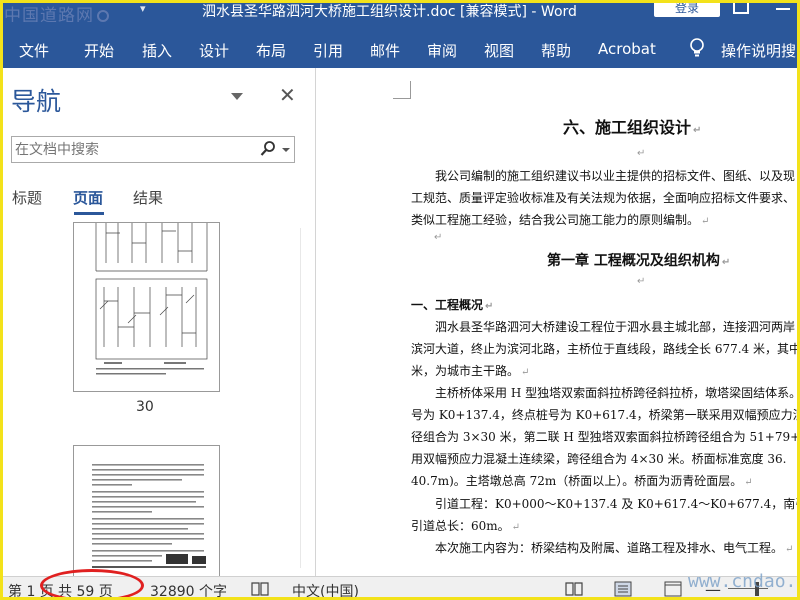 The height and width of the screenshot is (600, 800). I want to click on tell-me-search: 操作说明搜, so click(758, 50).